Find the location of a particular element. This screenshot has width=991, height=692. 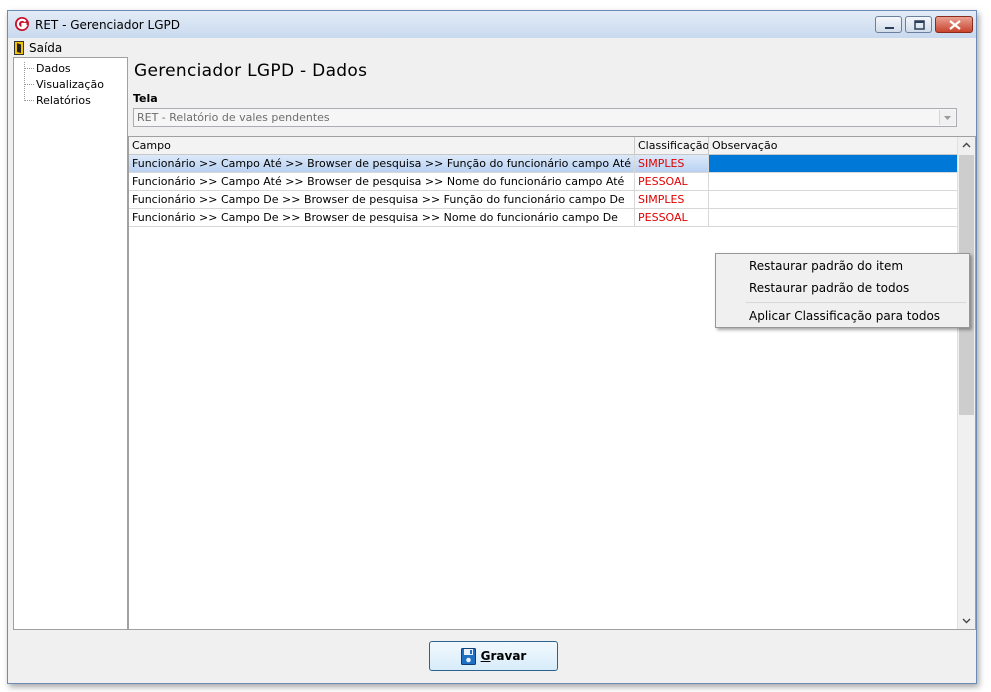

tela-select-dropdown is located at coordinates (947, 117).